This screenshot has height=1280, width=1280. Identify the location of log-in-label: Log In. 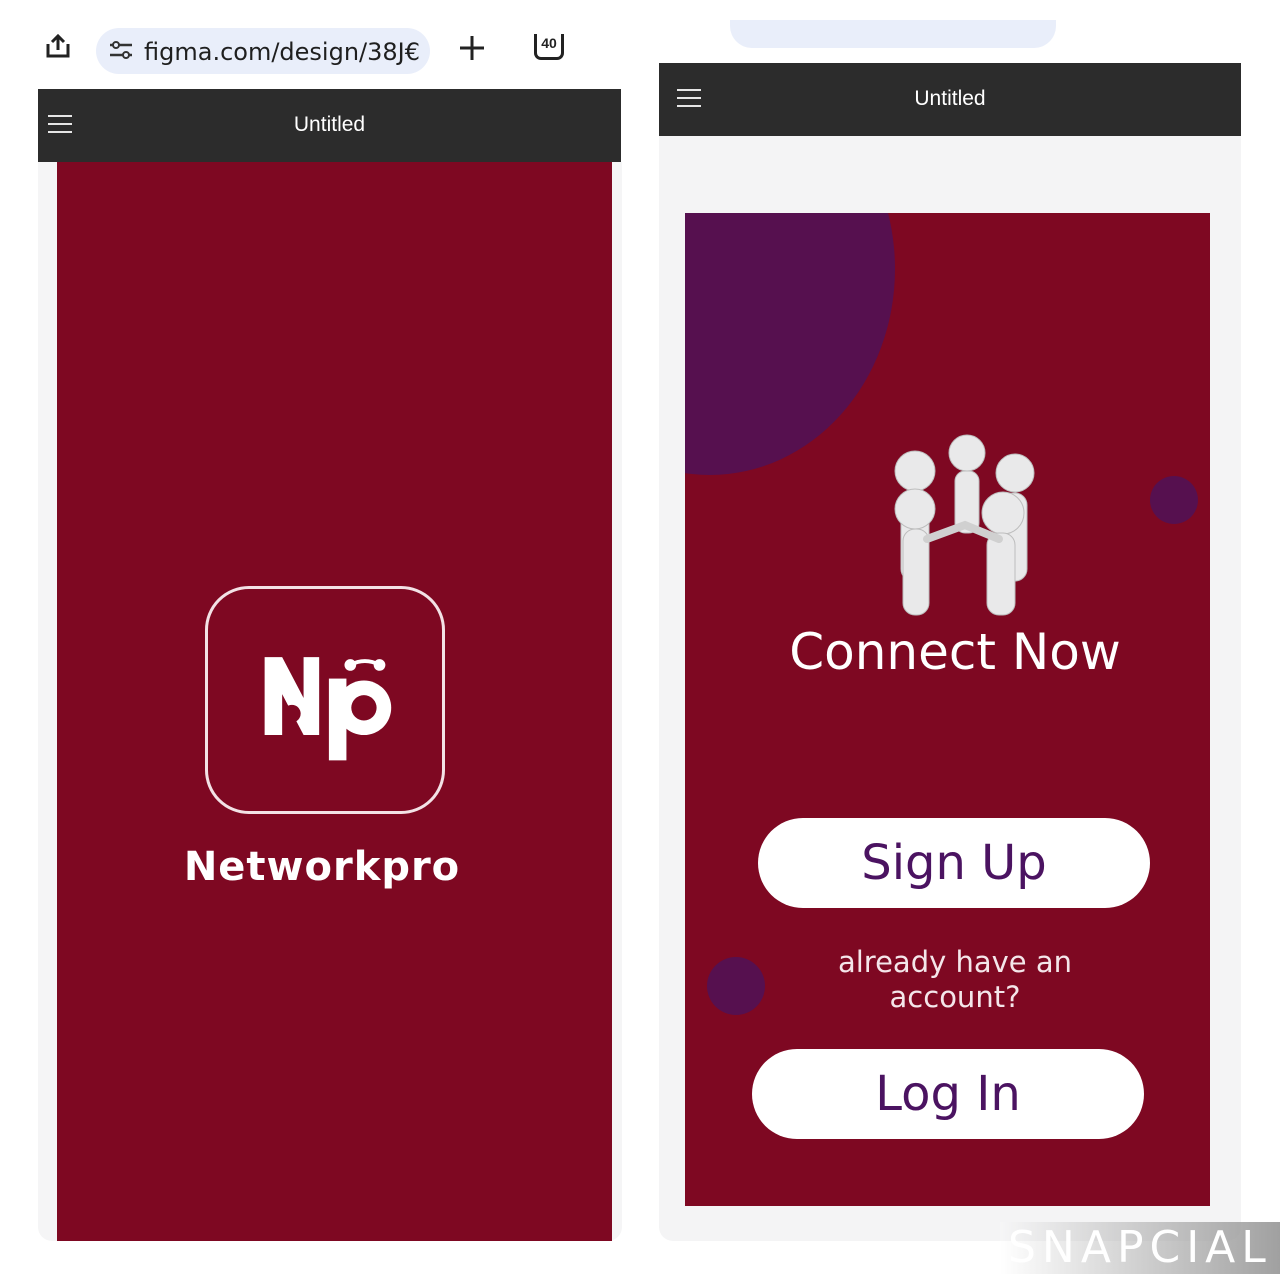
(948, 1094).